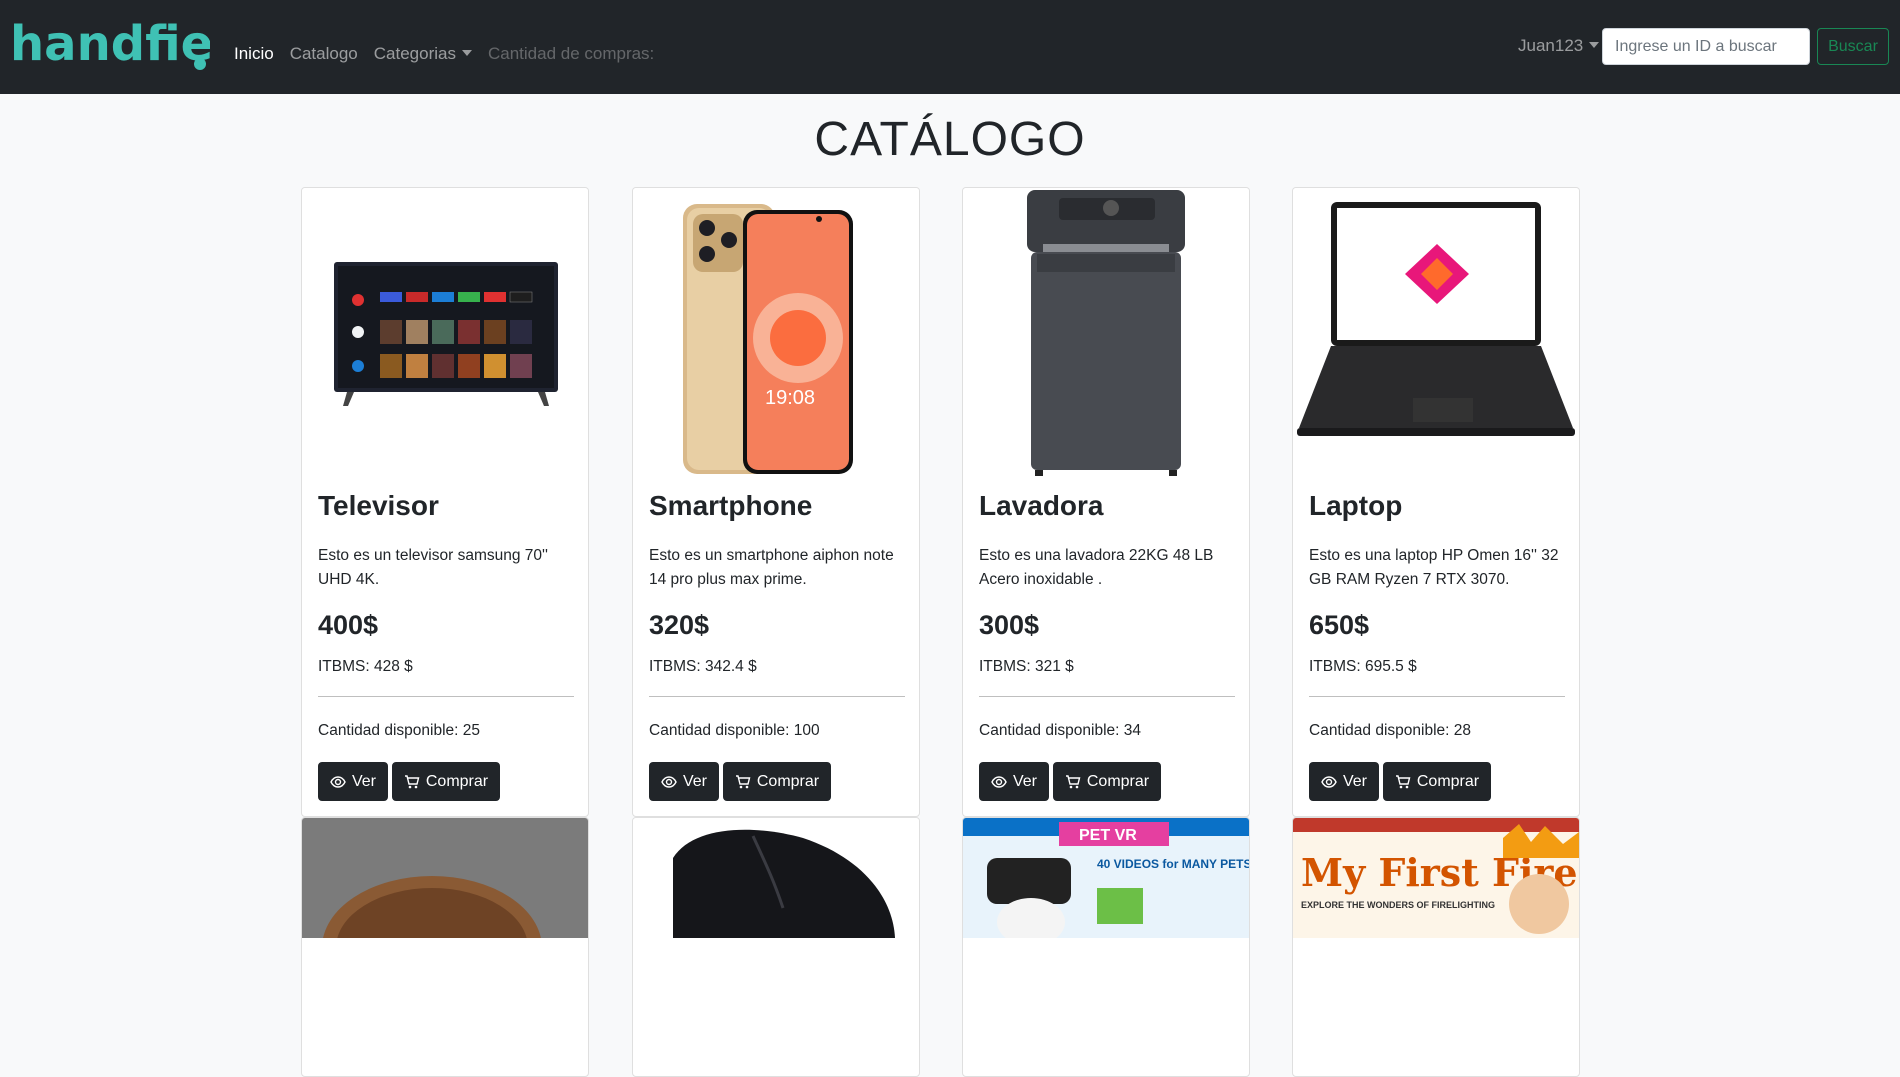 This screenshot has width=1900, height=1077. What do you see at coordinates (1106, 333) in the screenshot?
I see `product-image-washing-machine` at bounding box center [1106, 333].